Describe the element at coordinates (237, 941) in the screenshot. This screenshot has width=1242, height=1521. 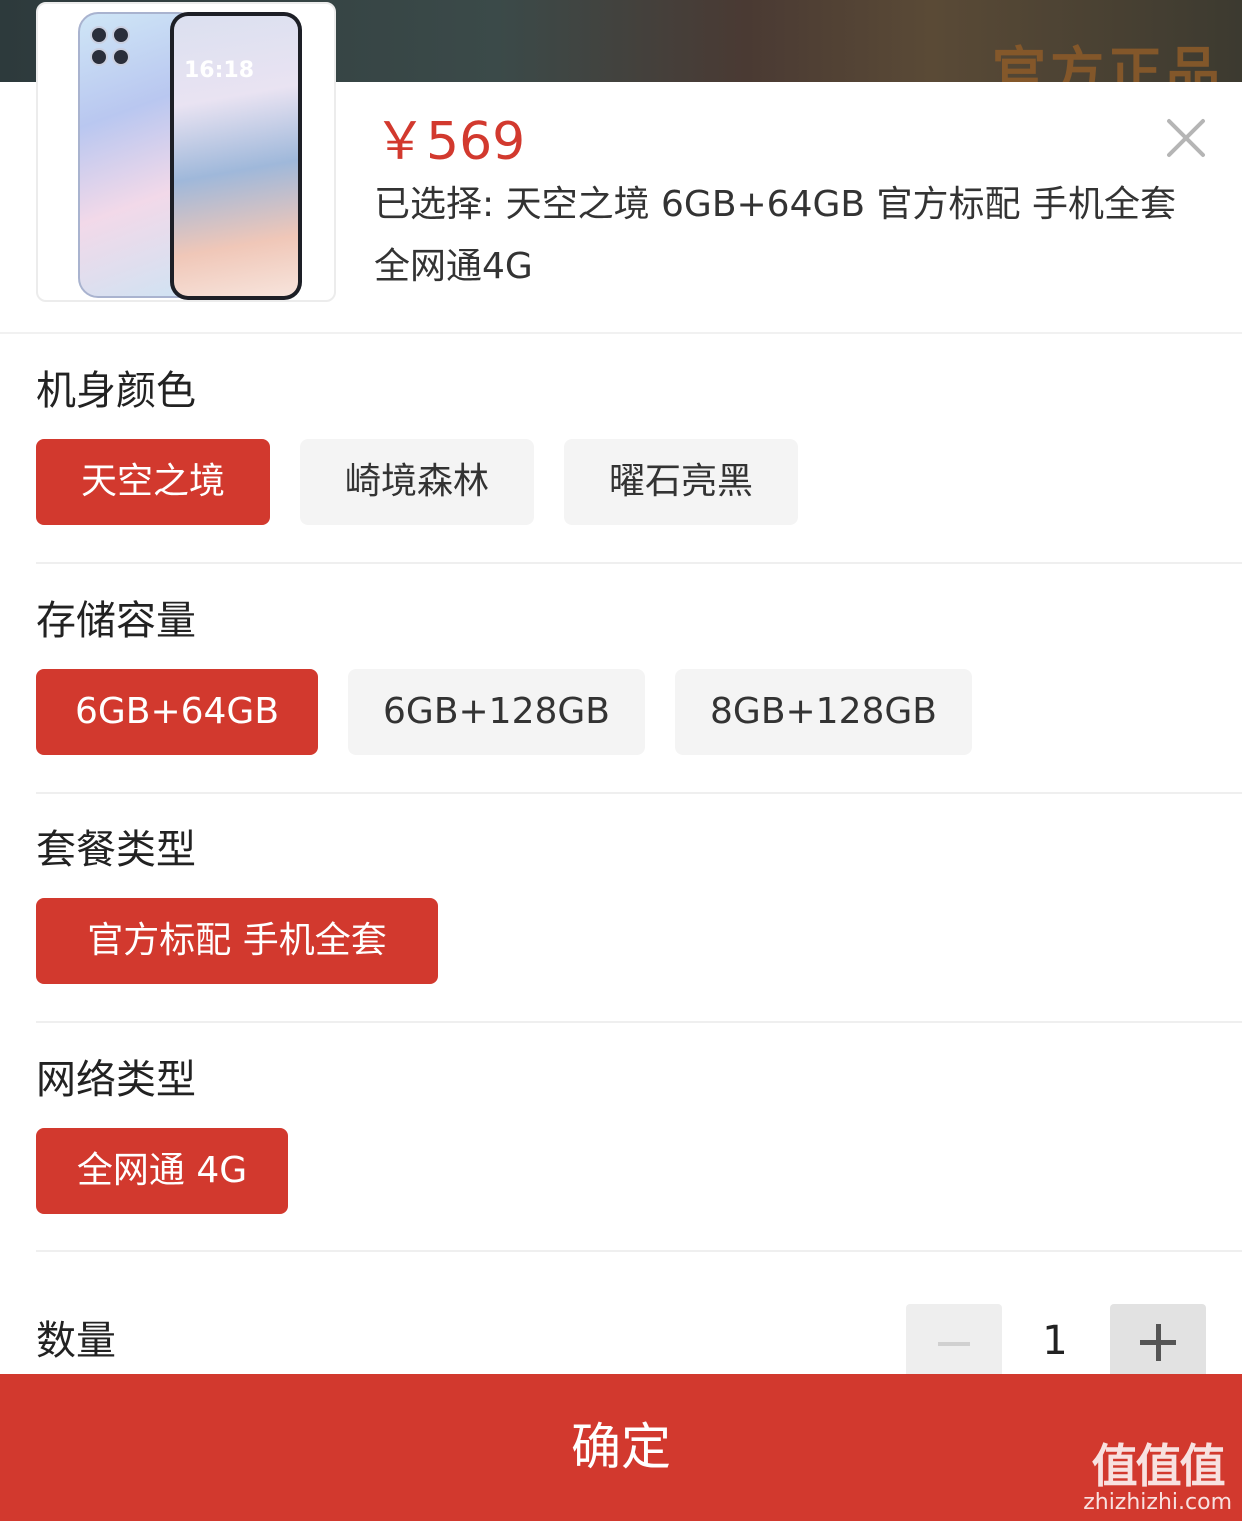
I see `option-package-standard: 官方标配 手机全套` at that location.